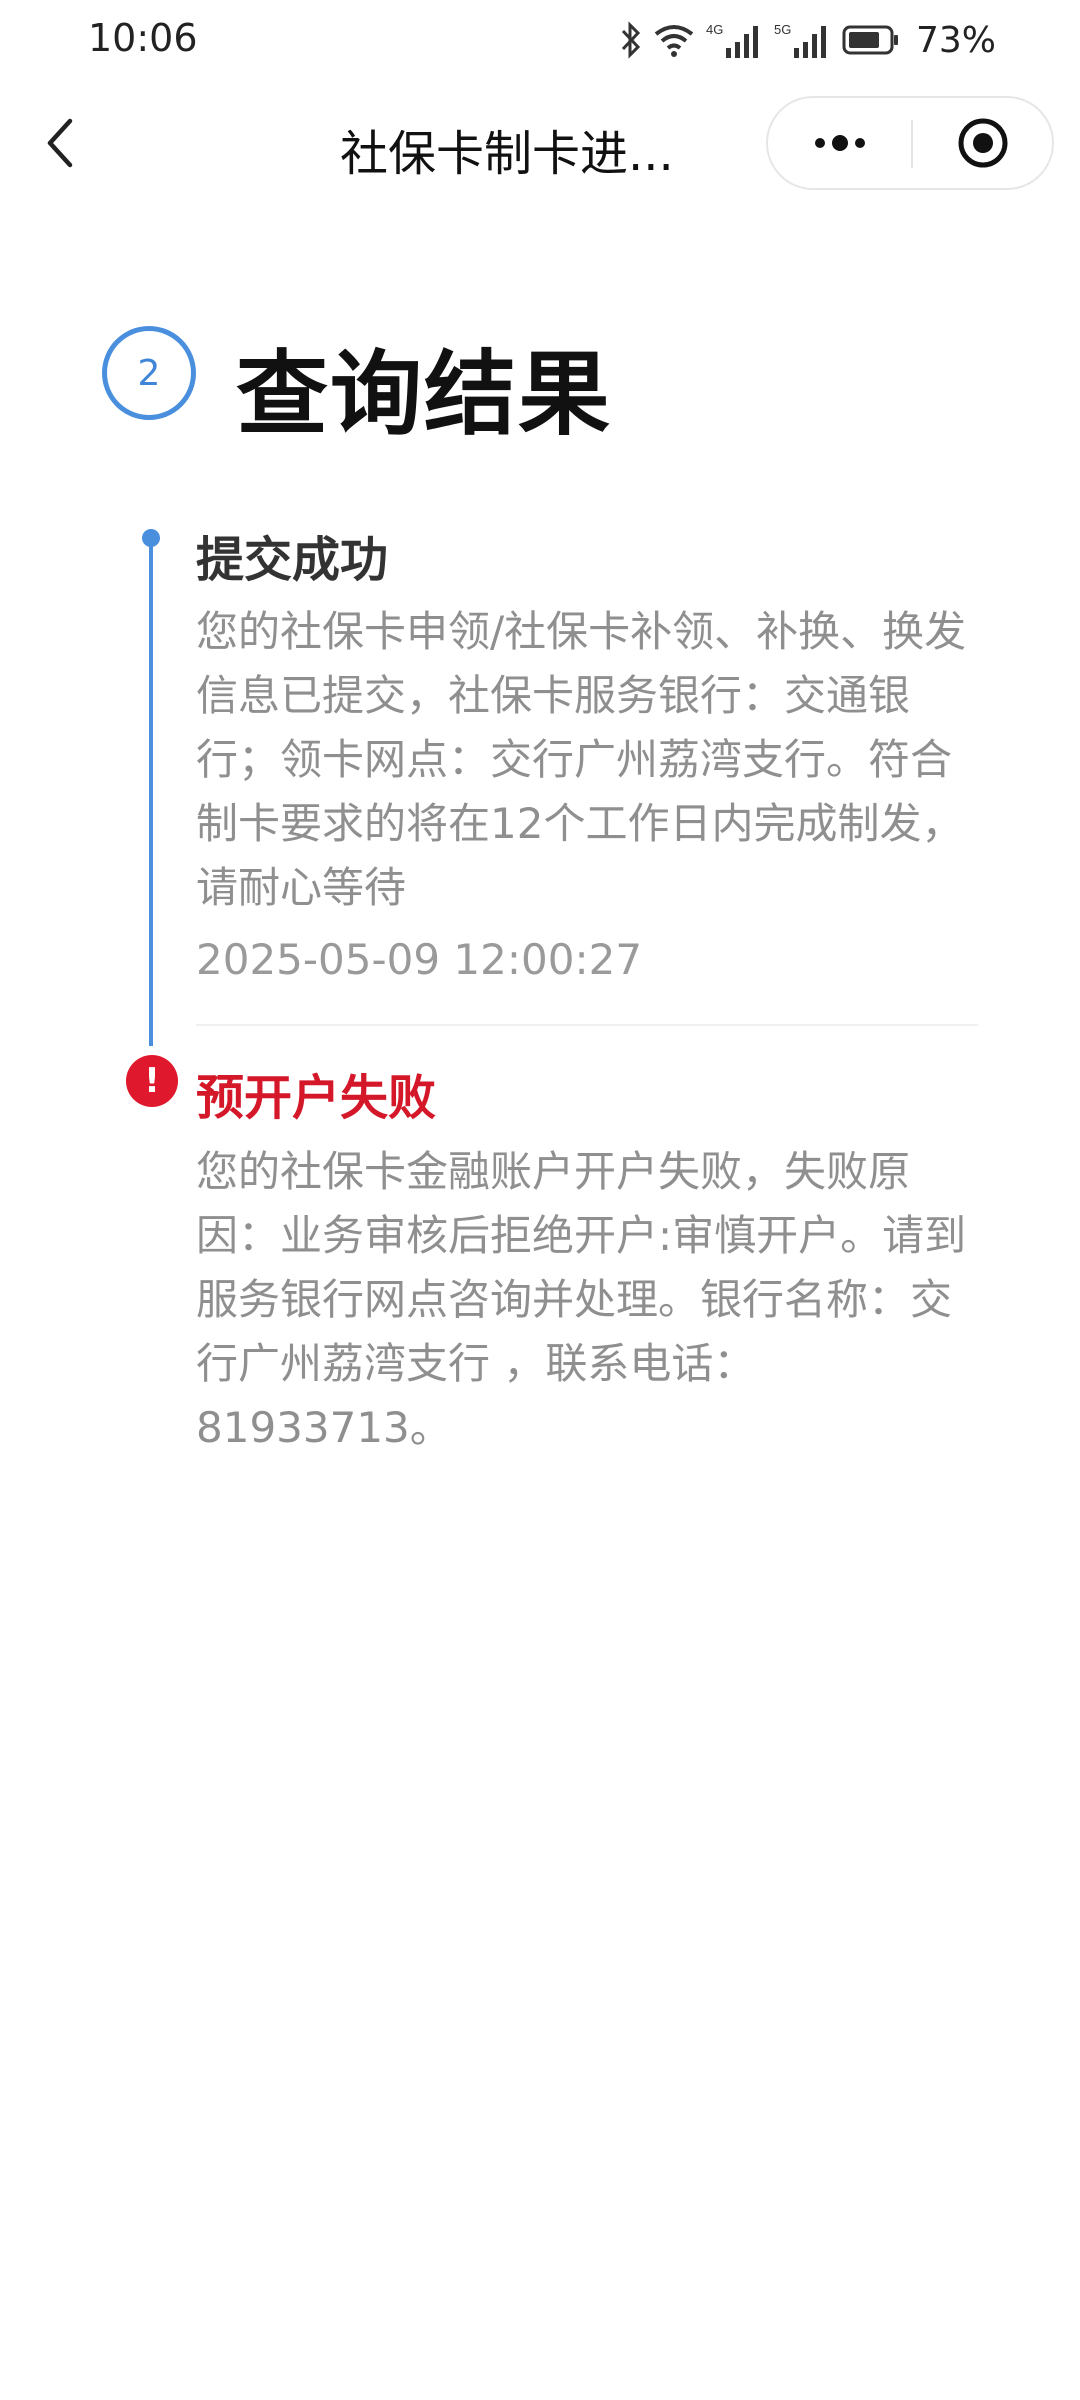  Describe the element at coordinates (151, 791) in the screenshot. I see `timeline-line` at that location.